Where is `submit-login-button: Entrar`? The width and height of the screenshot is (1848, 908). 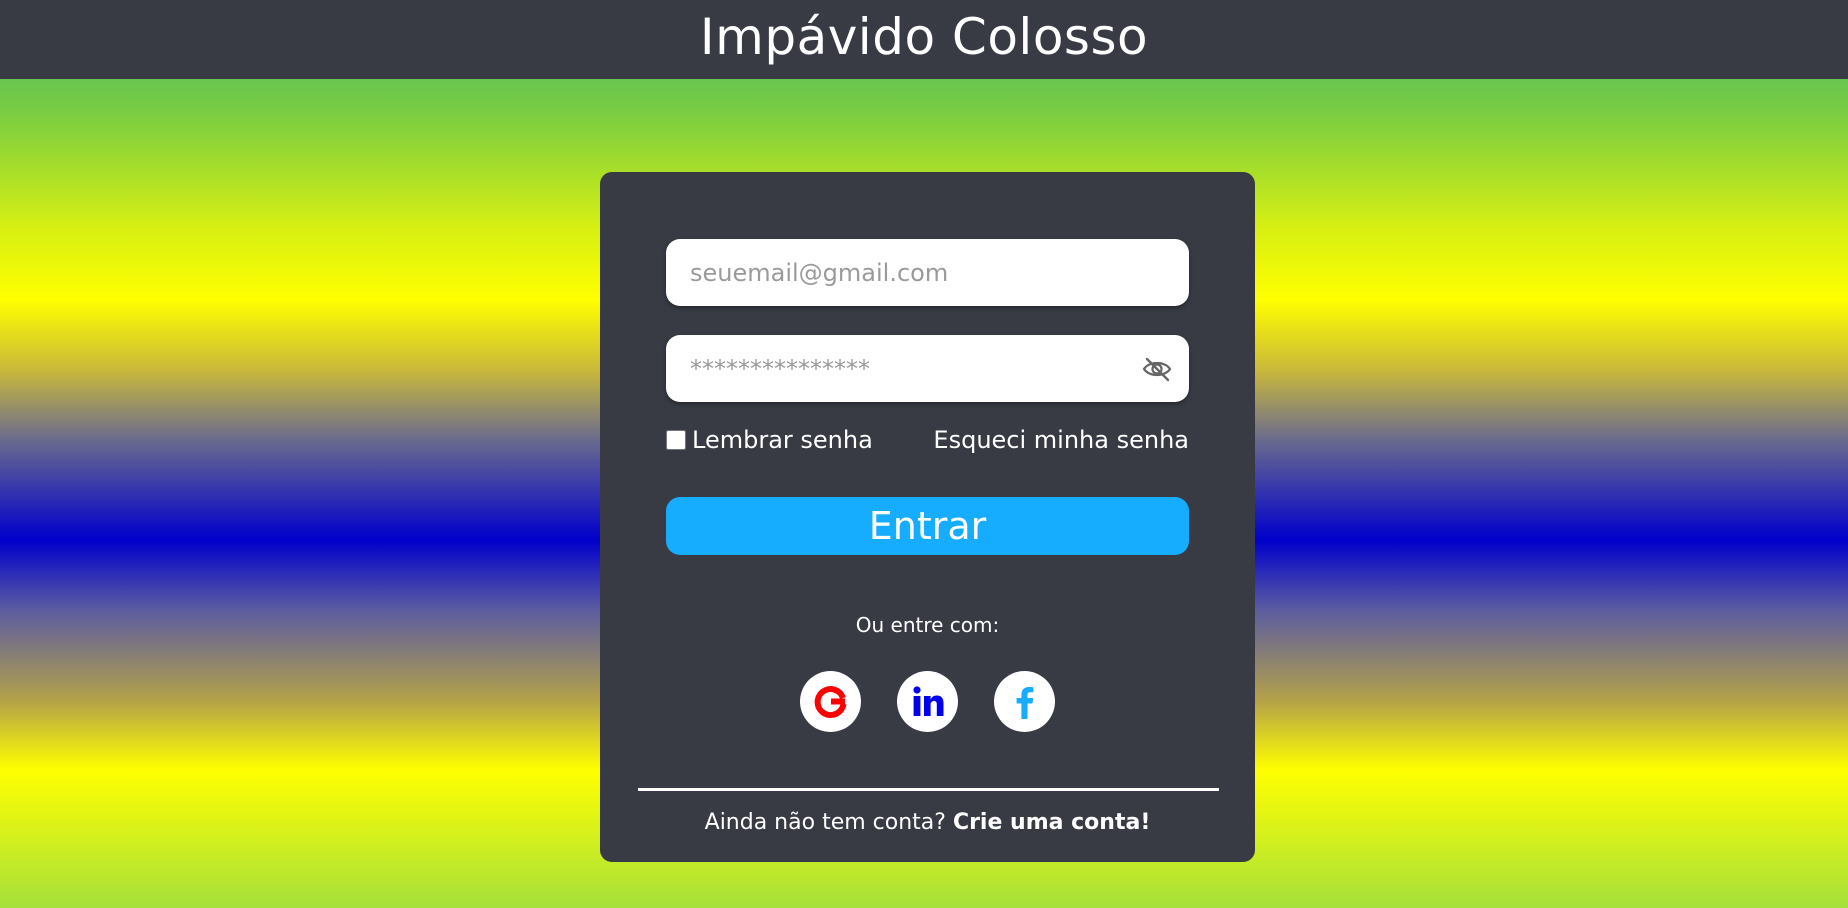
submit-login-button: Entrar is located at coordinates (927, 526).